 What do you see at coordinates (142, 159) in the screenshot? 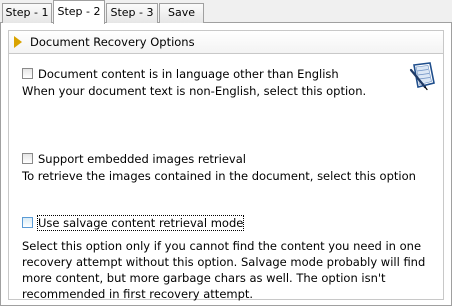
I see `embedded-images-label: Support embedded images retrieval` at bounding box center [142, 159].